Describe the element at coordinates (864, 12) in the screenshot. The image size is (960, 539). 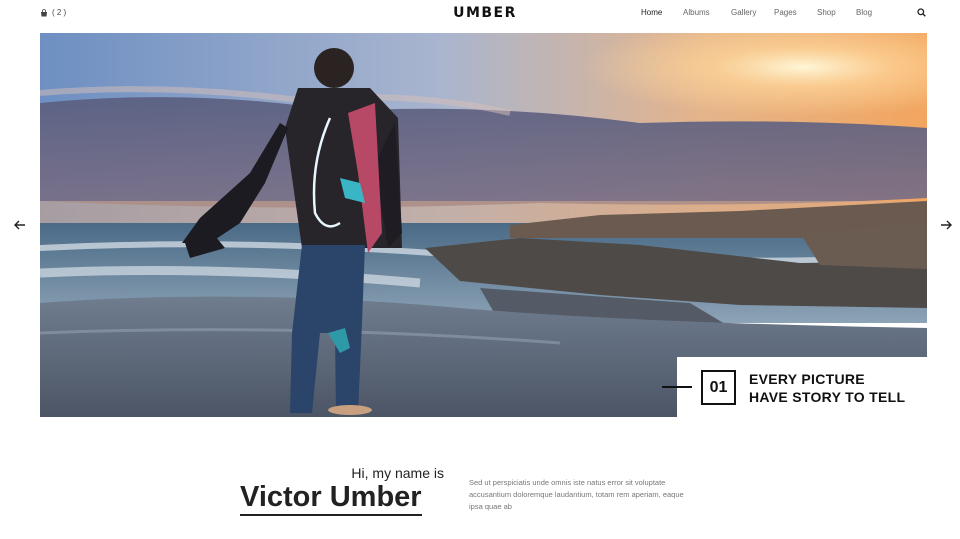
I see `nav-blog: Blog` at that location.